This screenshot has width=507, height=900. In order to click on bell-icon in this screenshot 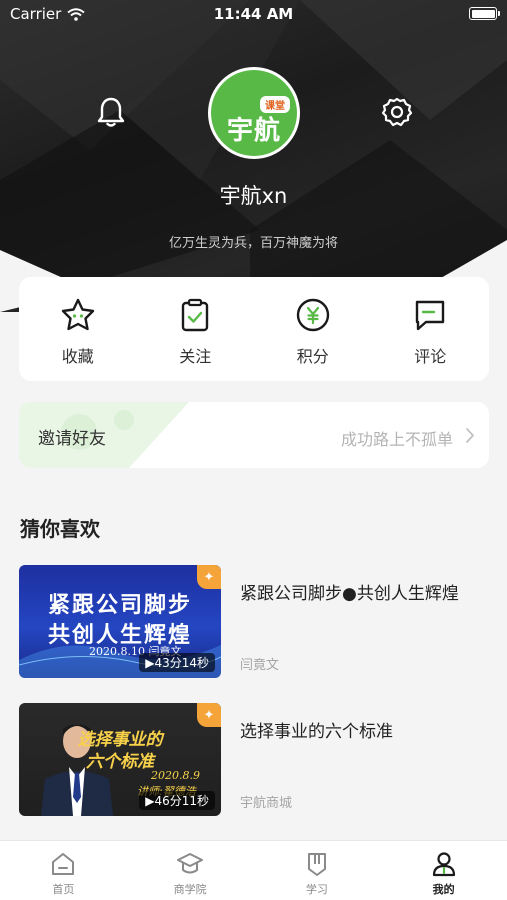, I will do `click(111, 112)`.